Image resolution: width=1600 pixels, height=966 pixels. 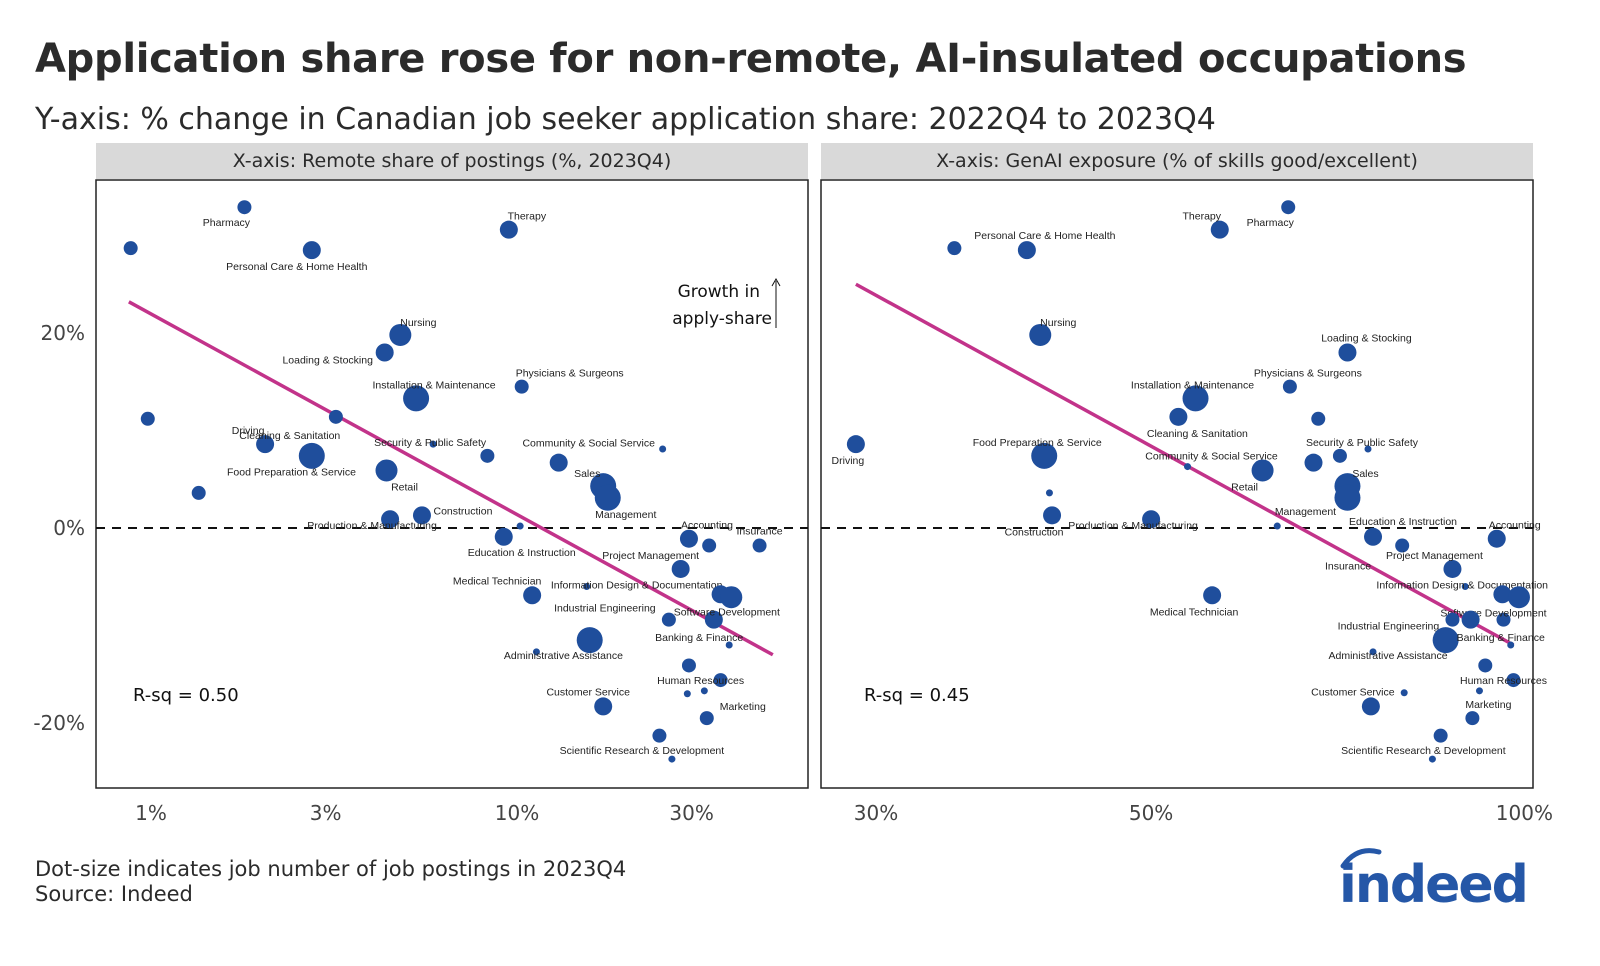 What do you see at coordinates (707, 526) in the screenshot?
I see `point-label: Accounting` at bounding box center [707, 526].